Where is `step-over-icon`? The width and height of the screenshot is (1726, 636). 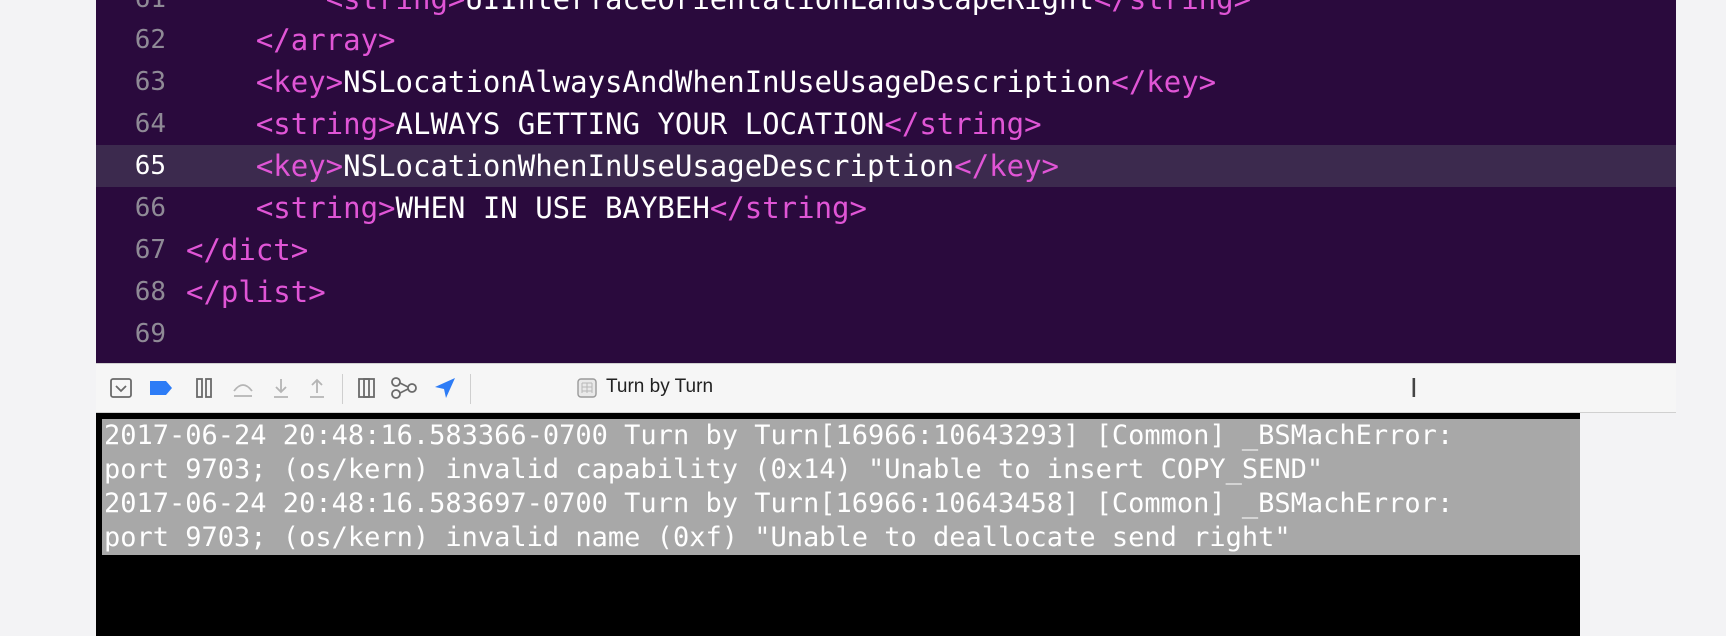
step-over-icon is located at coordinates (243, 388).